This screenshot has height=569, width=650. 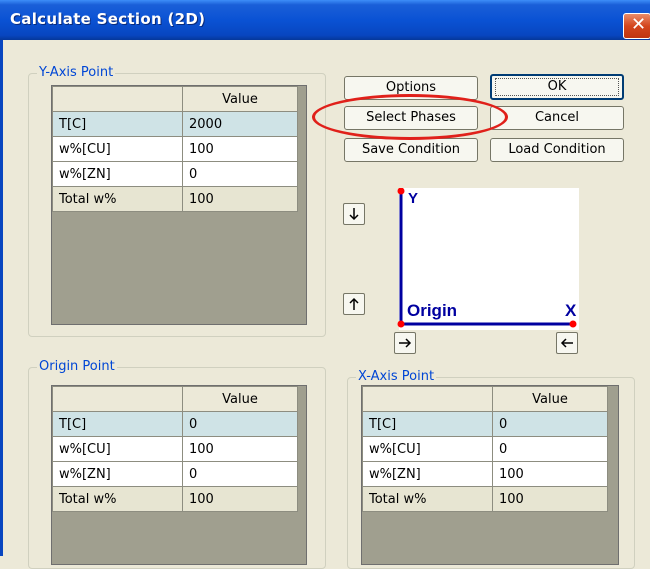 What do you see at coordinates (108, 19) in the screenshot?
I see `window-title: Calculate Section (2D)` at bounding box center [108, 19].